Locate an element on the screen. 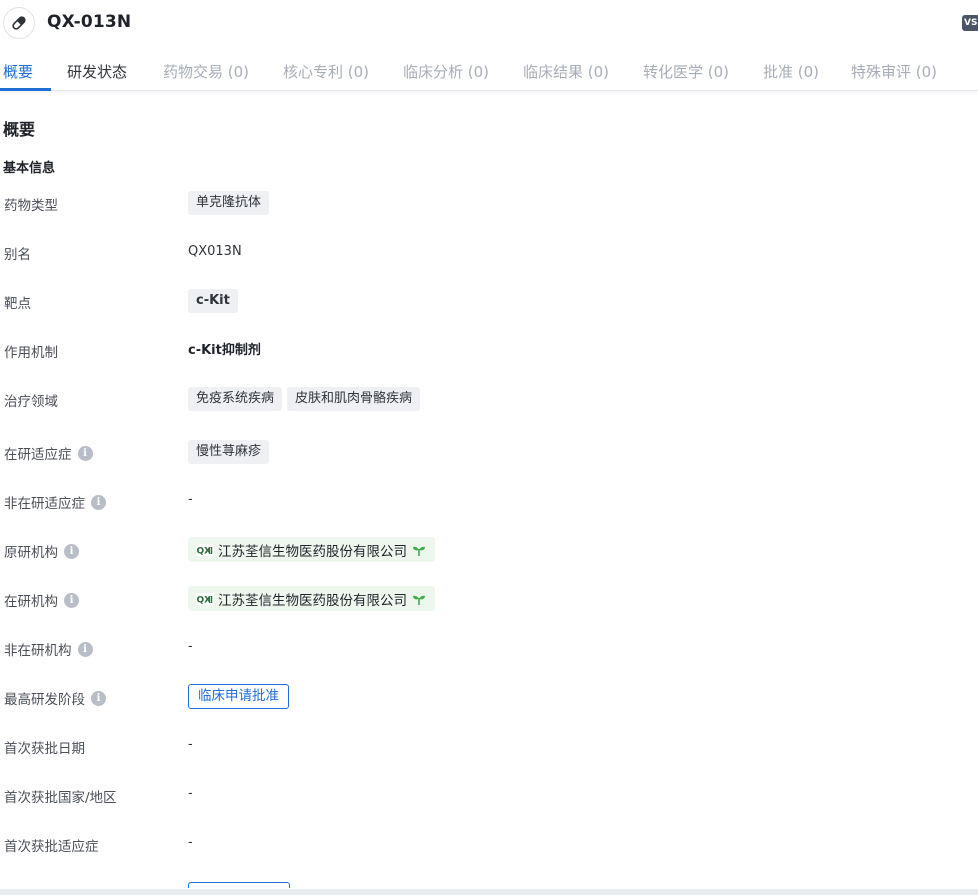 Image resolution: width=978 pixels, height=895 pixels. field-value-alias: QX013N is located at coordinates (215, 251).